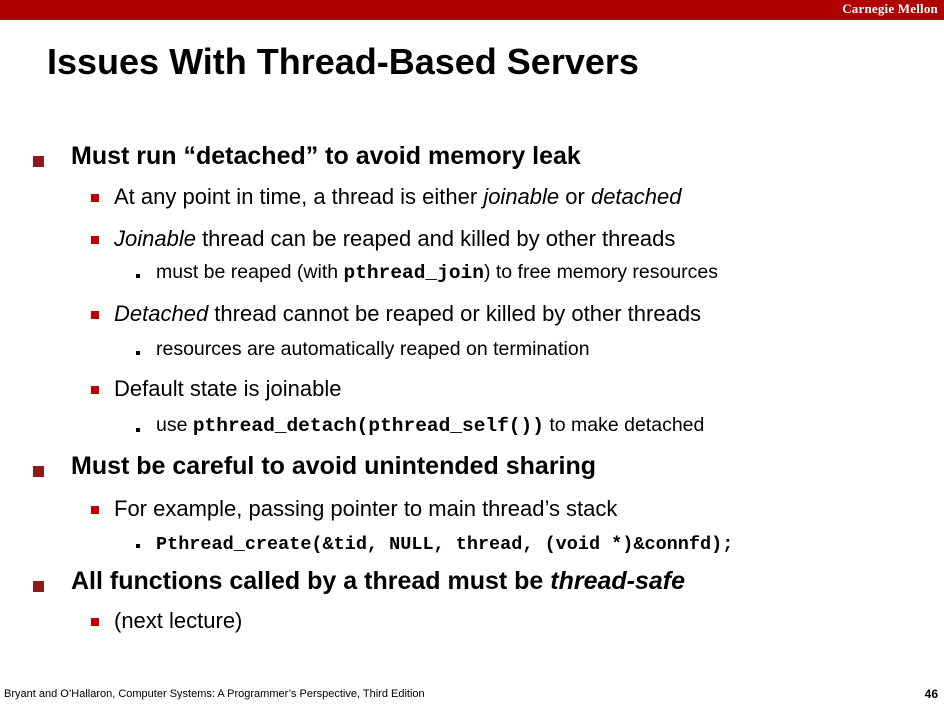 The width and height of the screenshot is (944, 707). Describe the element at coordinates (636, 196) in the screenshot. I see `term-detached: detached` at that location.